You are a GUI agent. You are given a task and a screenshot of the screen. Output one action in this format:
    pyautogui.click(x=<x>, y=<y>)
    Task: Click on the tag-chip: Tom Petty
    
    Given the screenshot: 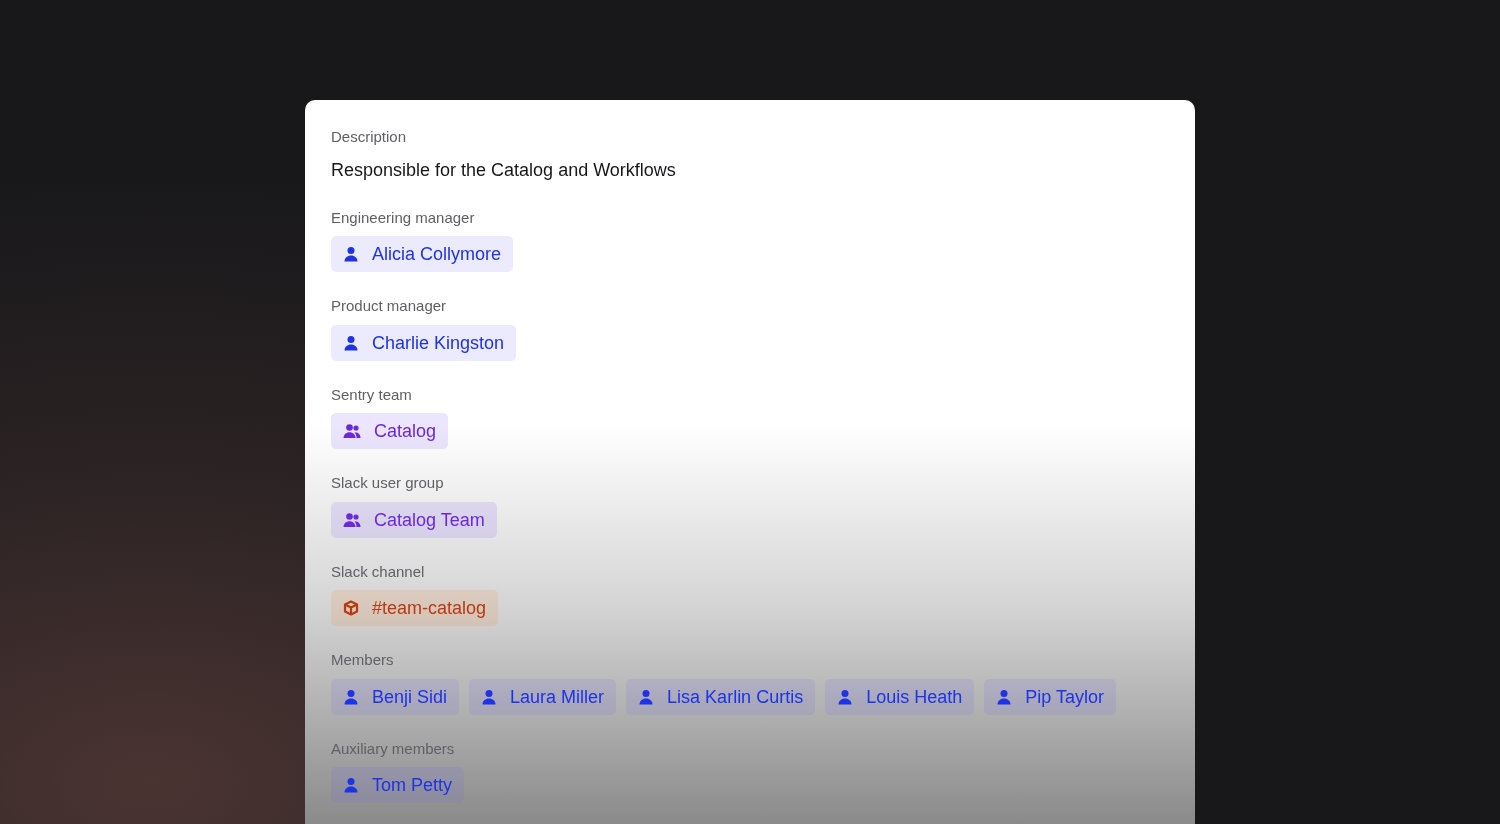 What is the action you would take?
    pyautogui.click(x=398, y=785)
    